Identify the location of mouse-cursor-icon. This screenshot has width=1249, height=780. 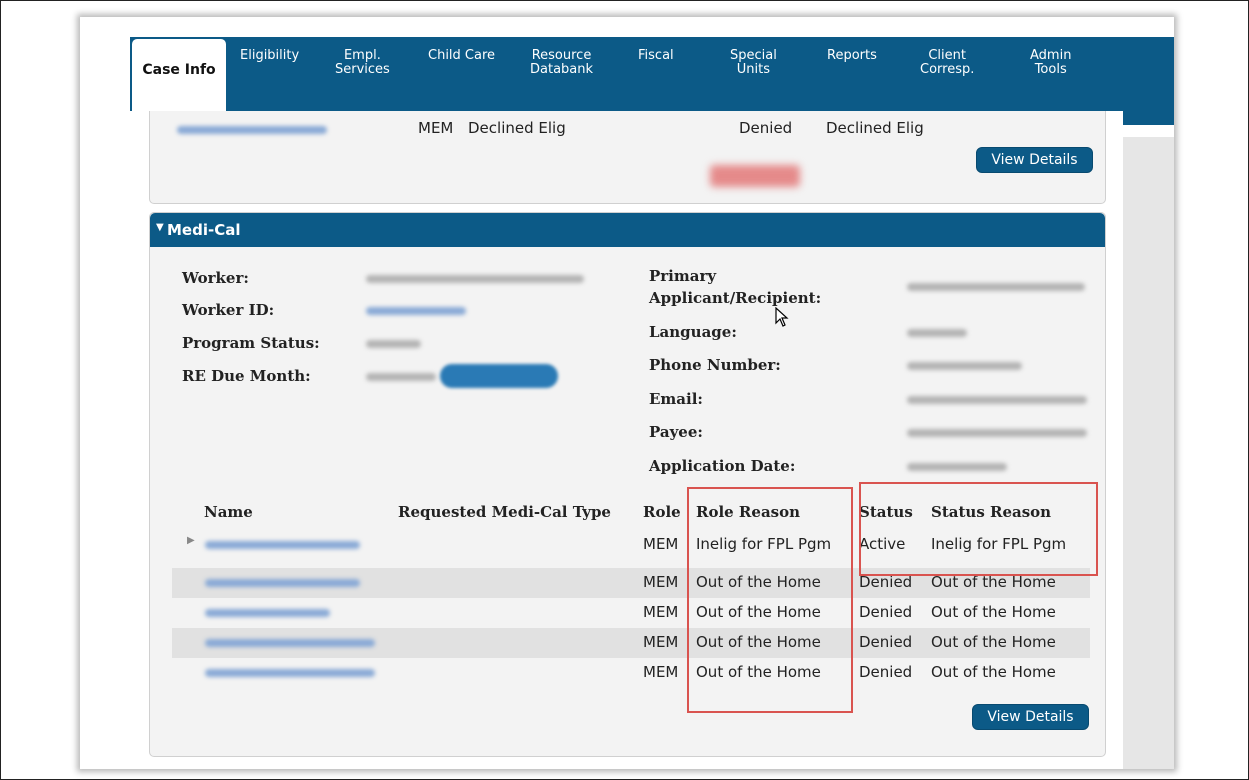
(782, 317).